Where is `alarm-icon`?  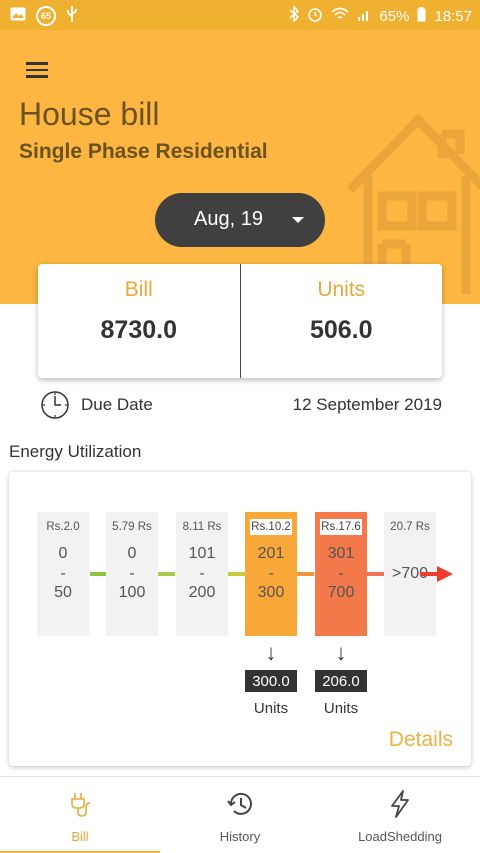
alarm-icon is located at coordinates (315, 16).